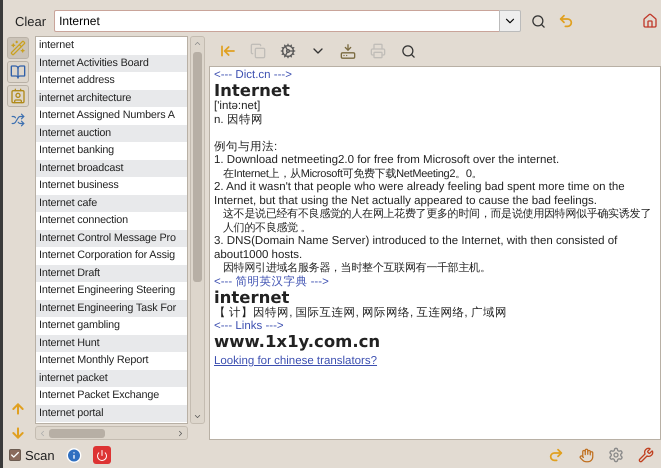  What do you see at coordinates (111, 413) in the screenshot?
I see `word-list-item: Internet portal` at bounding box center [111, 413].